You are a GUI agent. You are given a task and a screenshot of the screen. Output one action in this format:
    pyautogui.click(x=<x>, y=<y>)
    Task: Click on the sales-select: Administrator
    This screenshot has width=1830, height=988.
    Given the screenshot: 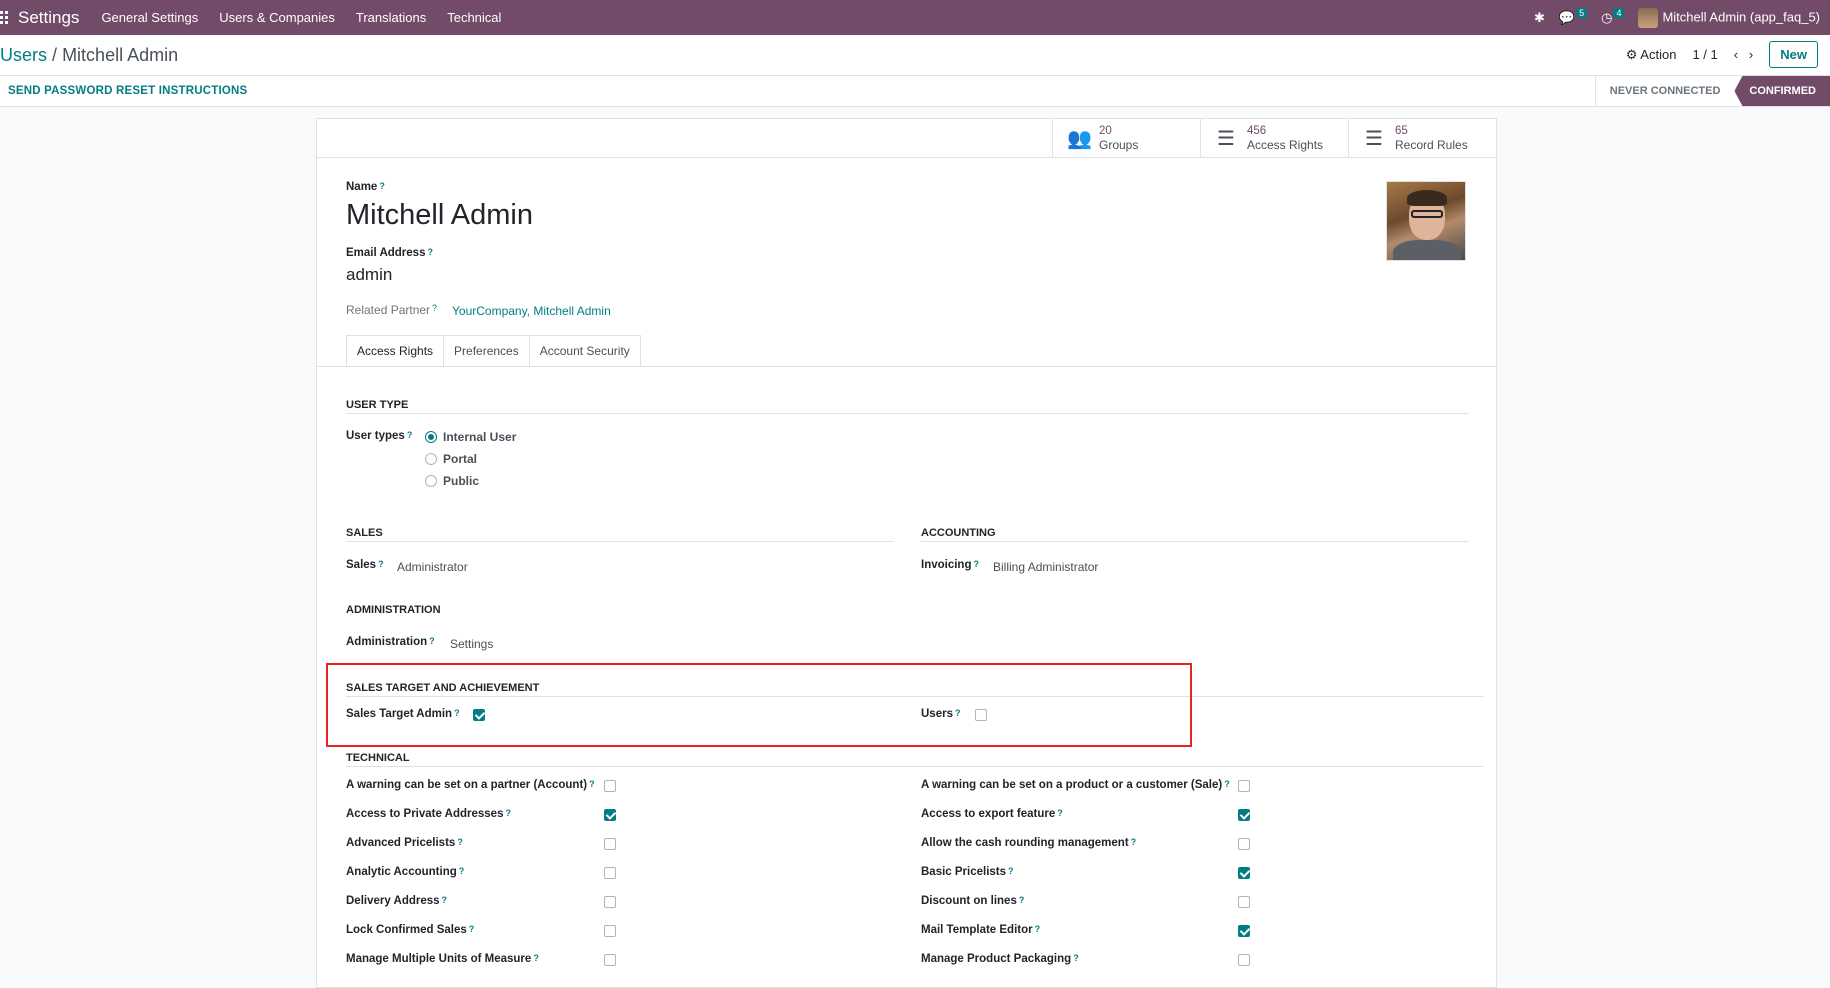 What is the action you would take?
    pyautogui.click(x=432, y=567)
    